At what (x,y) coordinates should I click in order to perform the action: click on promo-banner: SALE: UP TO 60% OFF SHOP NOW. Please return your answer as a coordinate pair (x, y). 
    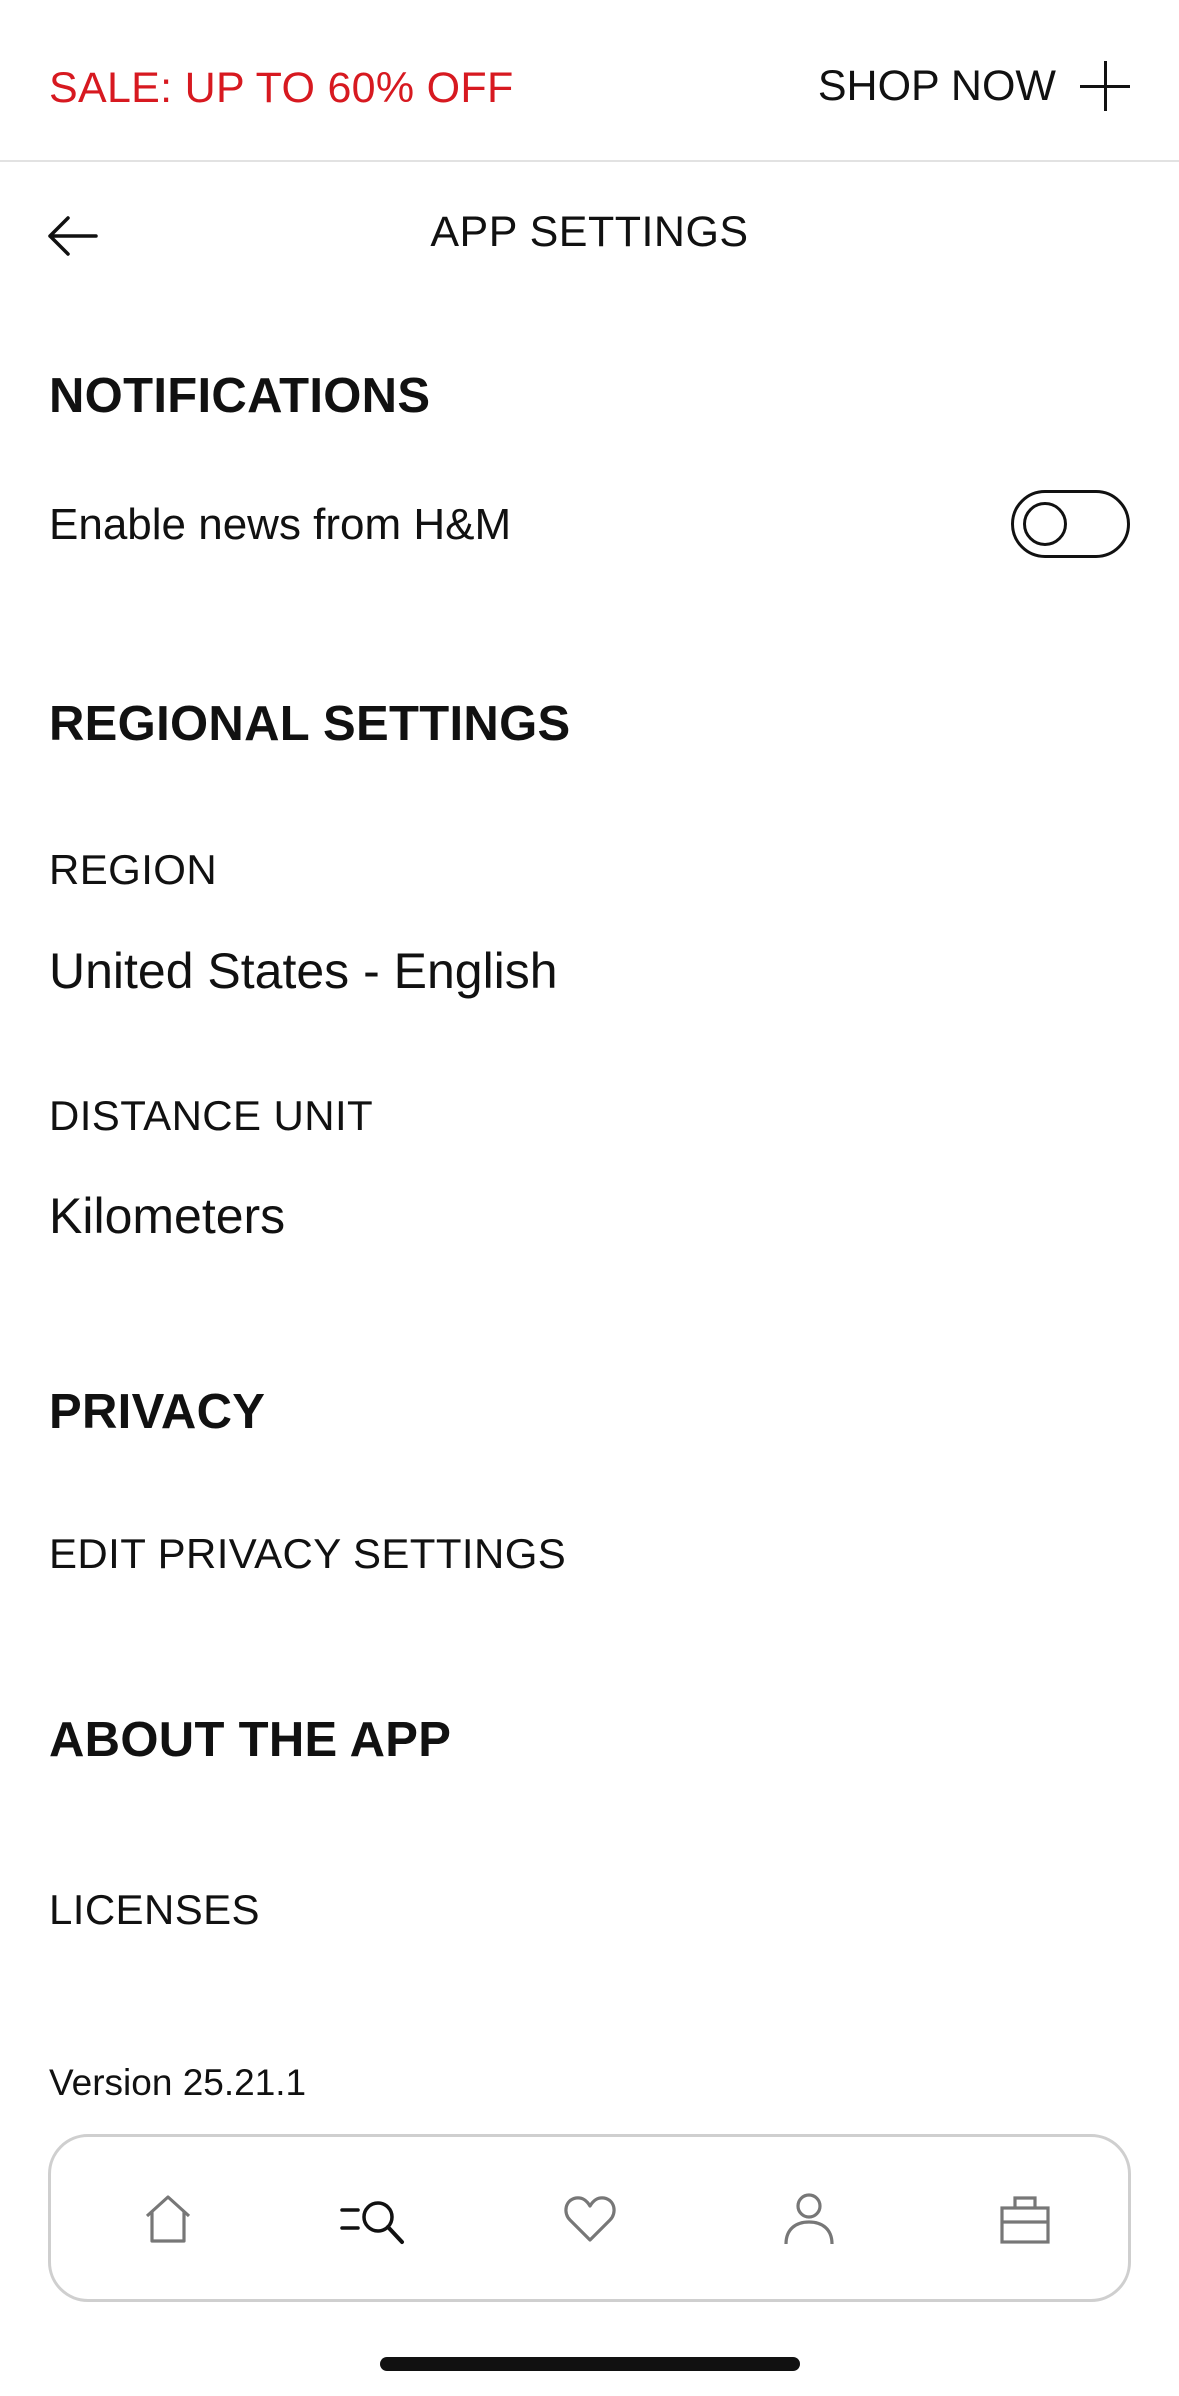
    Looking at the image, I should click on (589, 81).